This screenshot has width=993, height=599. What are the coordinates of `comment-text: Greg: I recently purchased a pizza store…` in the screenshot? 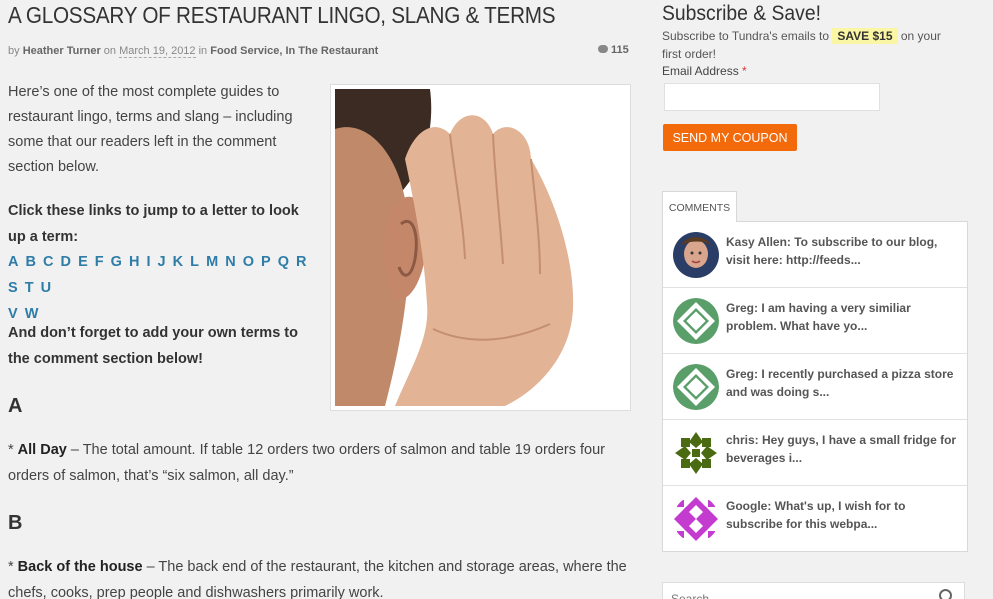 It's located at (844, 383).